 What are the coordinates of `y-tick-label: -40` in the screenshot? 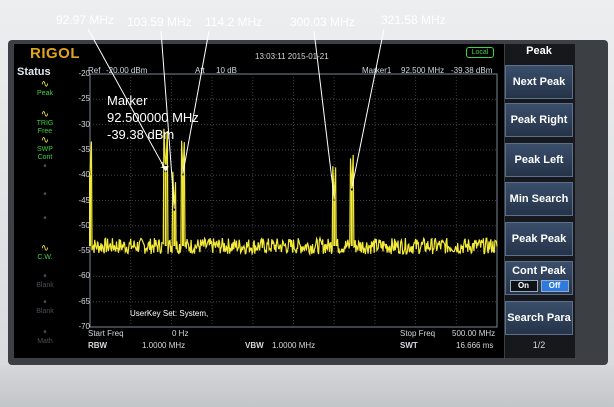 It's located at (84, 175).